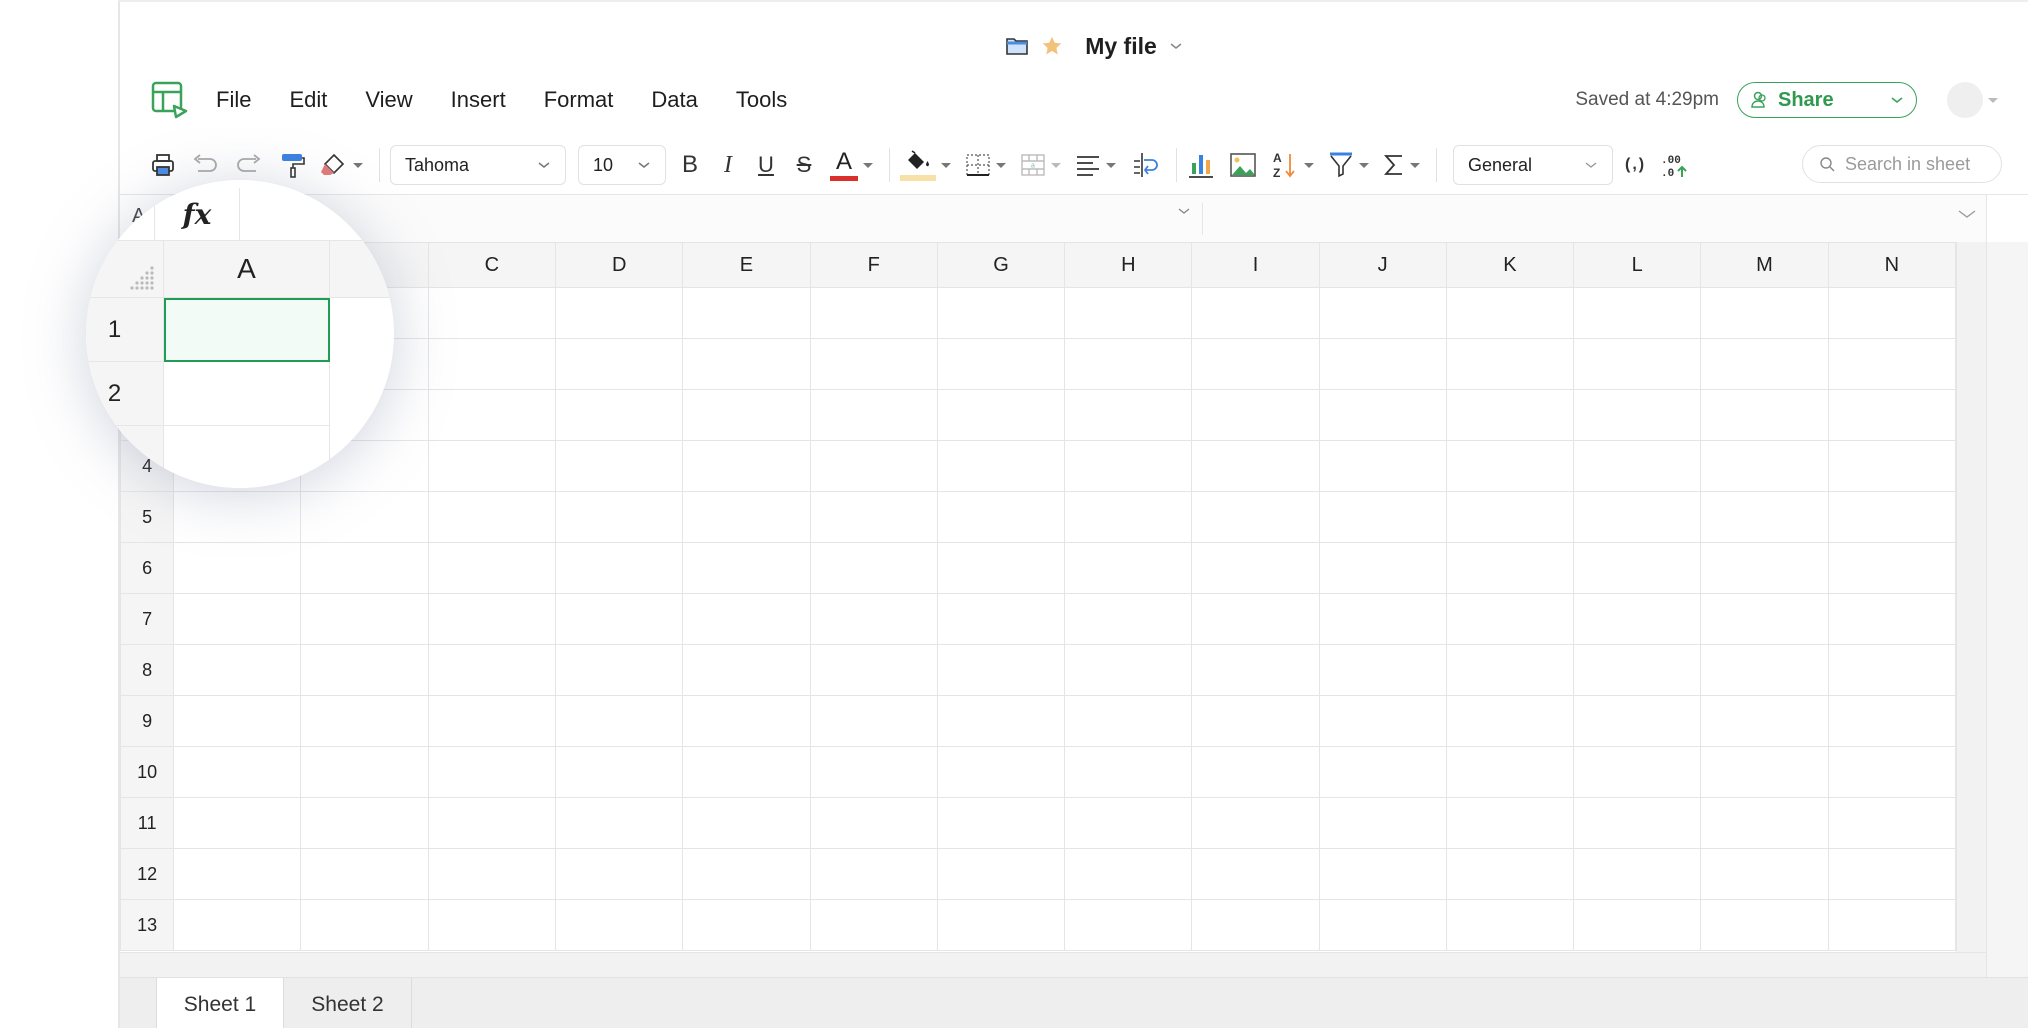 The image size is (2028, 1028). Describe the element at coordinates (388, 100) in the screenshot. I see `menu-view: View` at that location.